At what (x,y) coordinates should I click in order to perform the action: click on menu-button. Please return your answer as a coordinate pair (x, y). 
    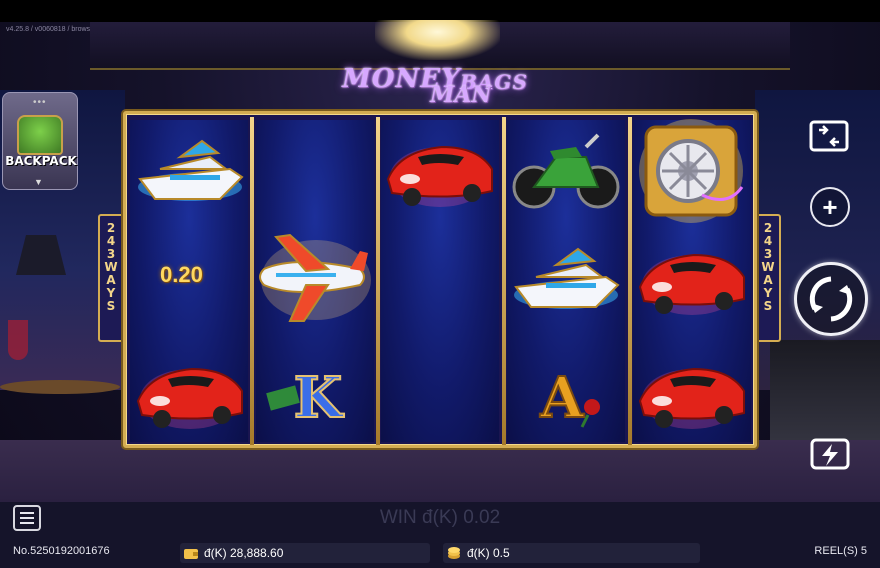
    Looking at the image, I should click on (27, 518).